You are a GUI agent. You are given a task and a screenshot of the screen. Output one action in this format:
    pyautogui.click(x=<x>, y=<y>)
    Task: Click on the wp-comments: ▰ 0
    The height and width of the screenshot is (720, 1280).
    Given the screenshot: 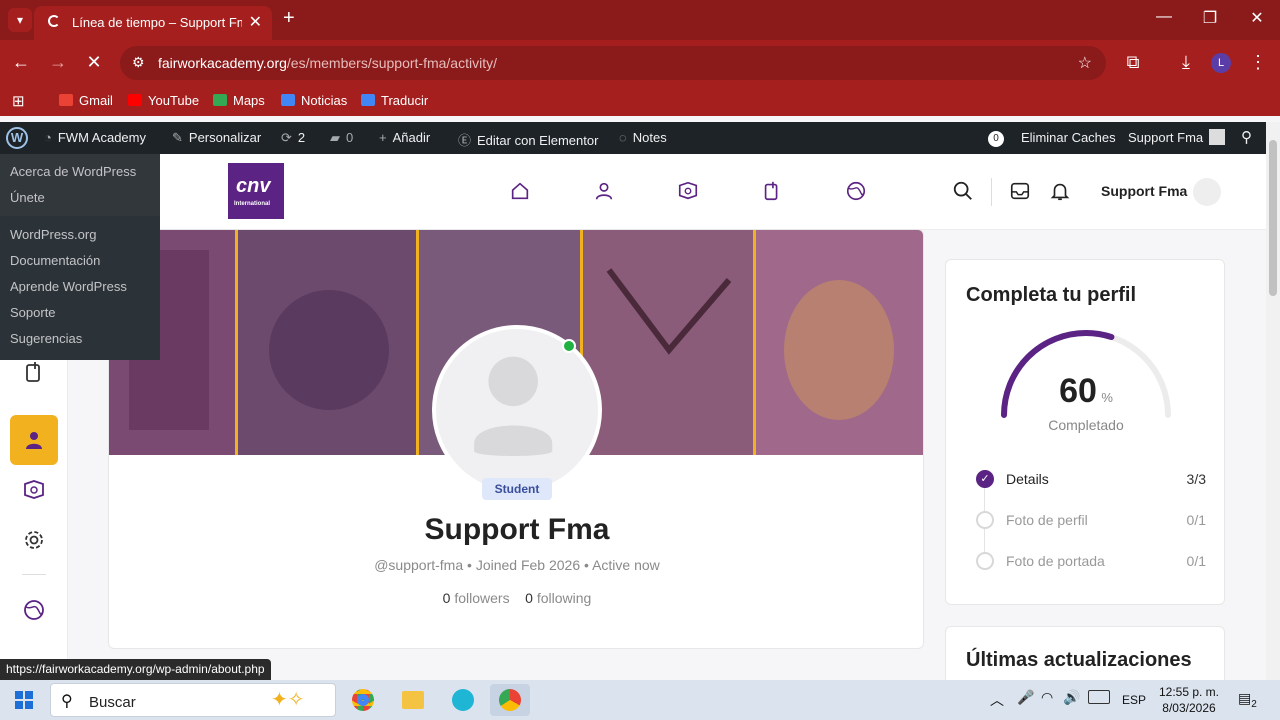 What is the action you would take?
    pyautogui.click(x=341, y=138)
    